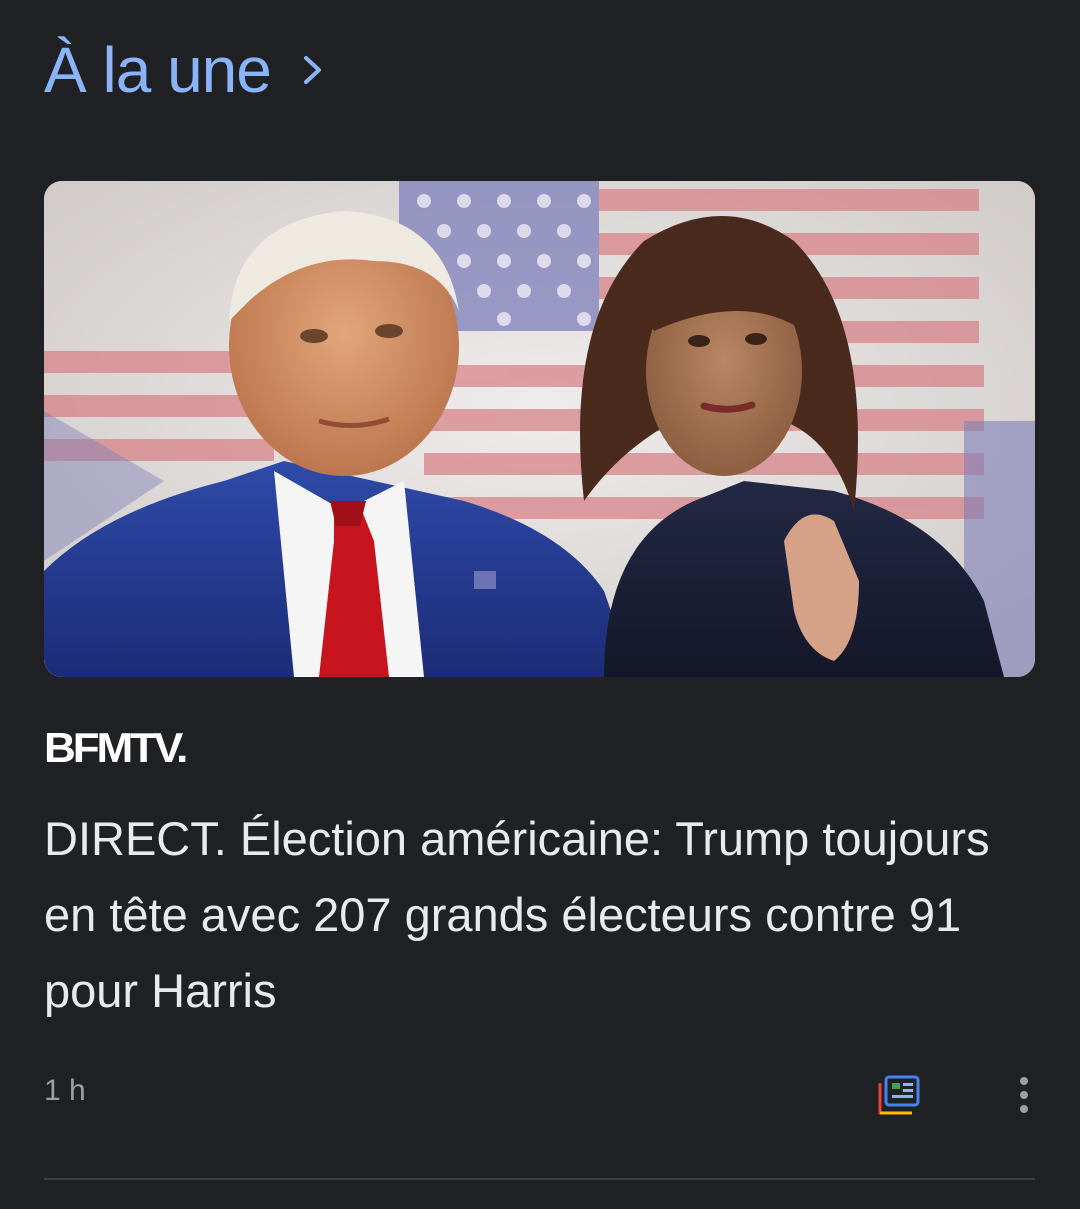  What do you see at coordinates (539, 1179) in the screenshot?
I see `divider` at bounding box center [539, 1179].